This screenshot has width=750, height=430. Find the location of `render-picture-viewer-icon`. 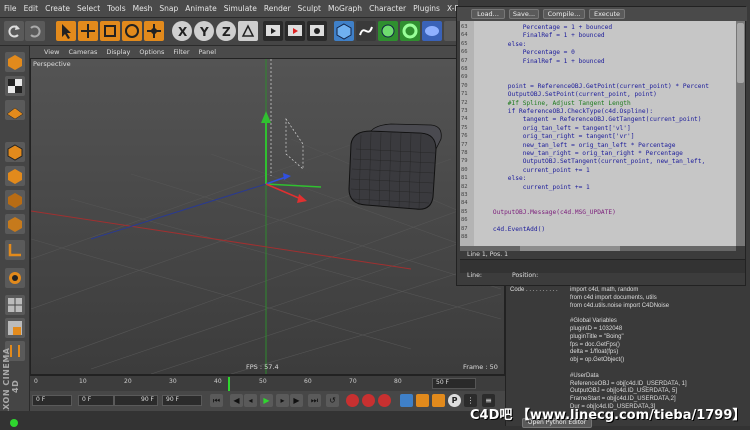

render-picture-viewer-icon is located at coordinates (295, 31).